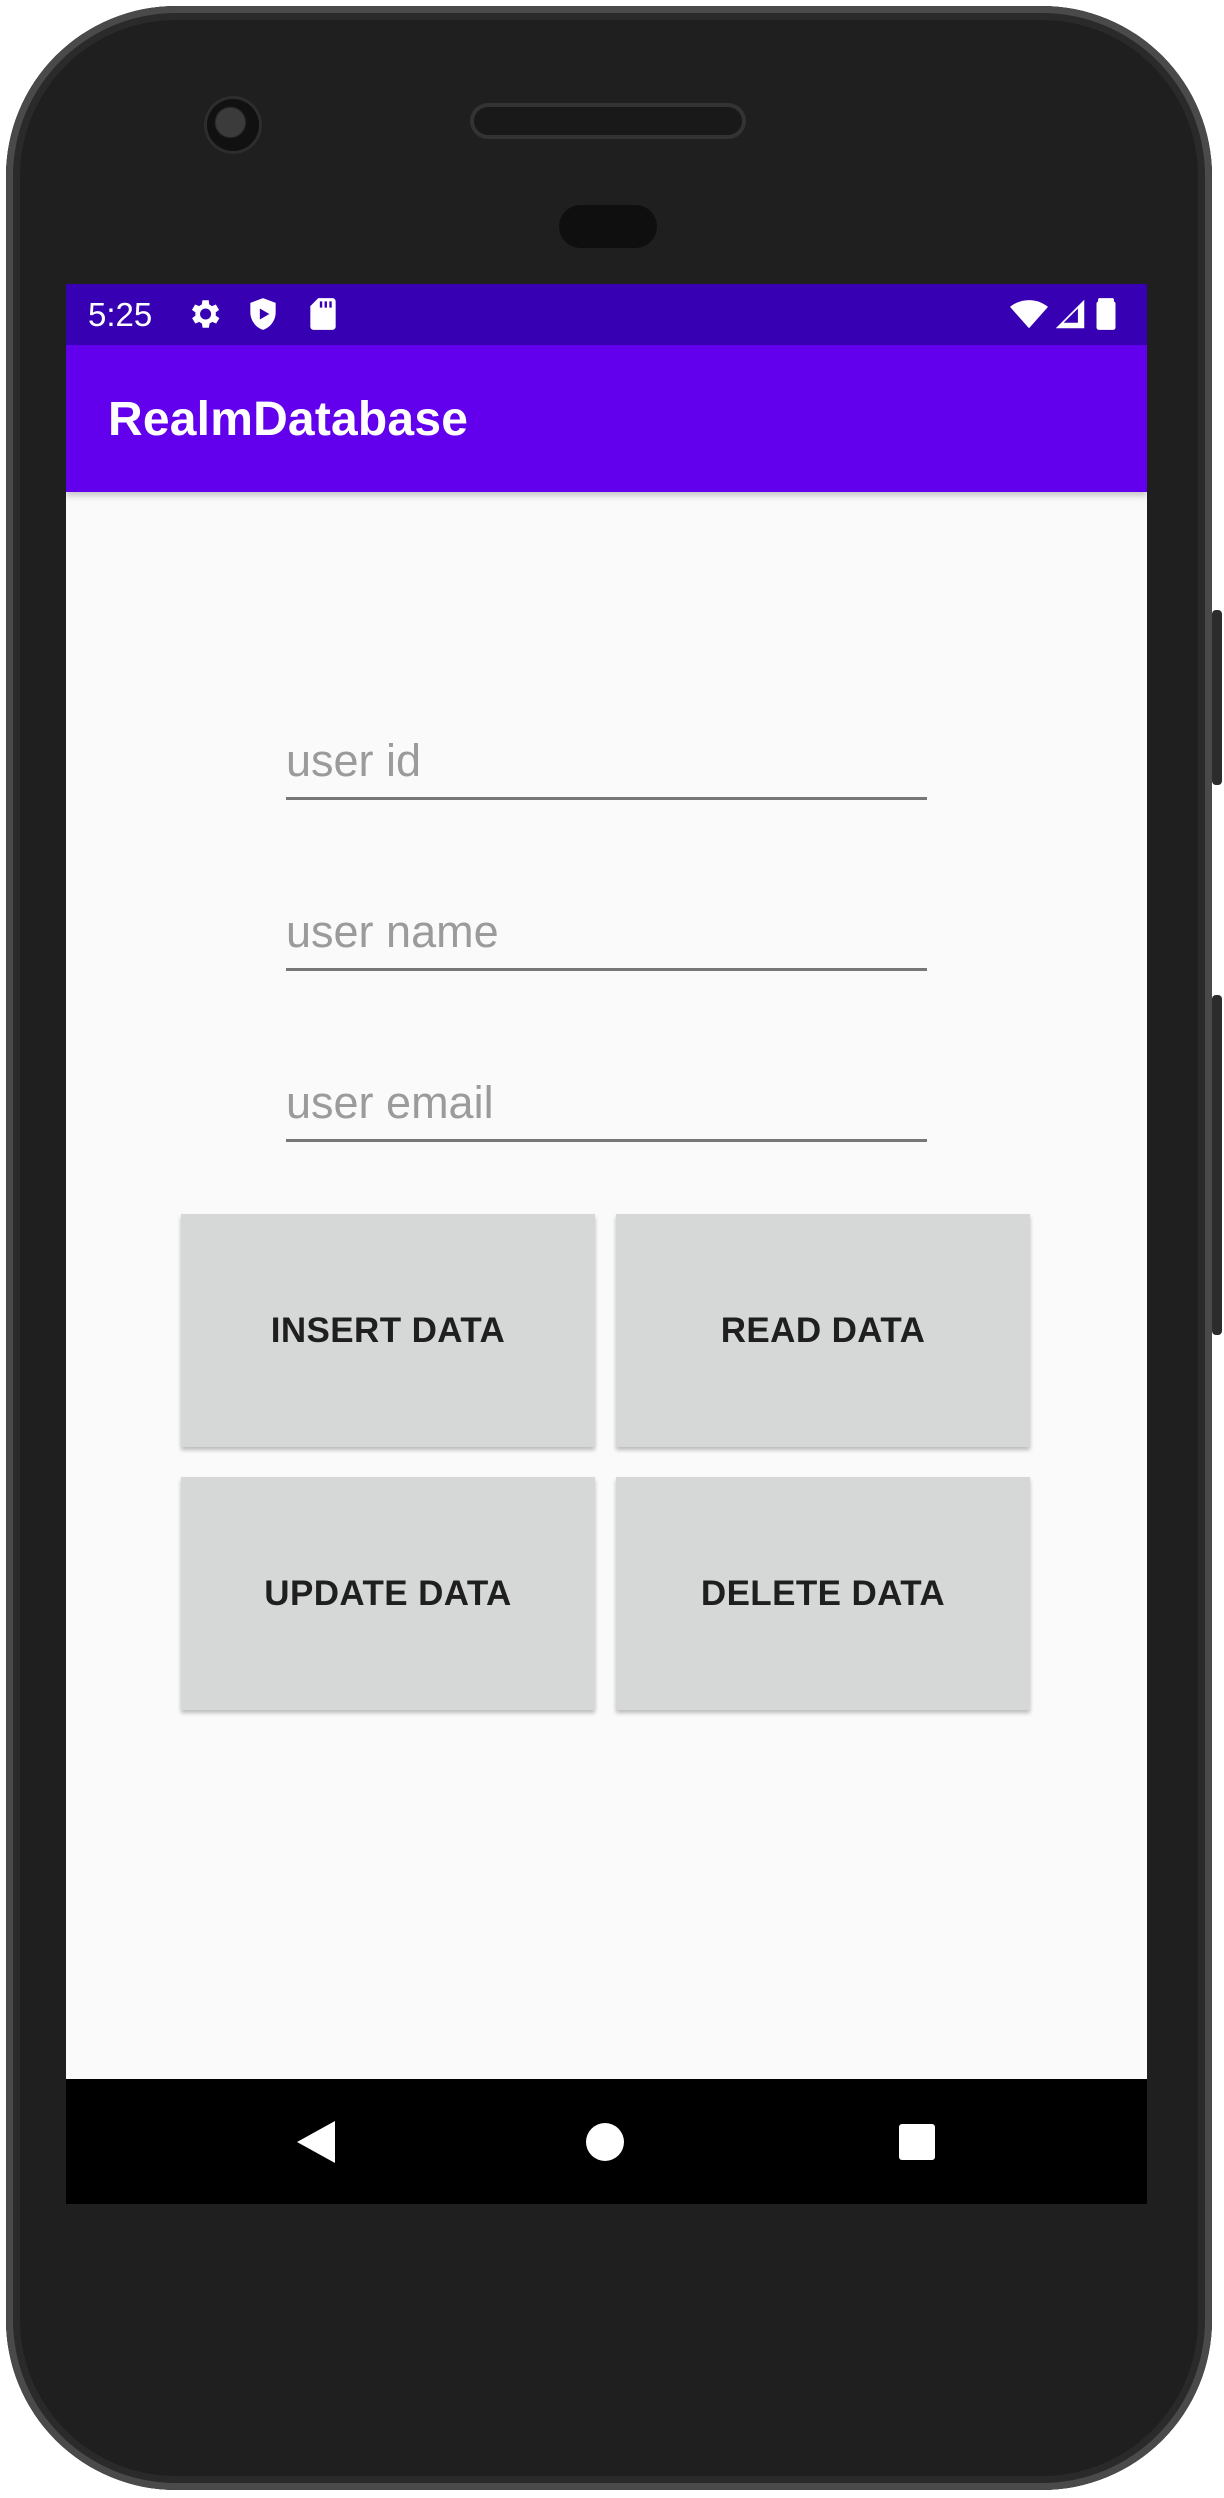 The image size is (1224, 2498). I want to click on user-email-field, so click(606, 1105).